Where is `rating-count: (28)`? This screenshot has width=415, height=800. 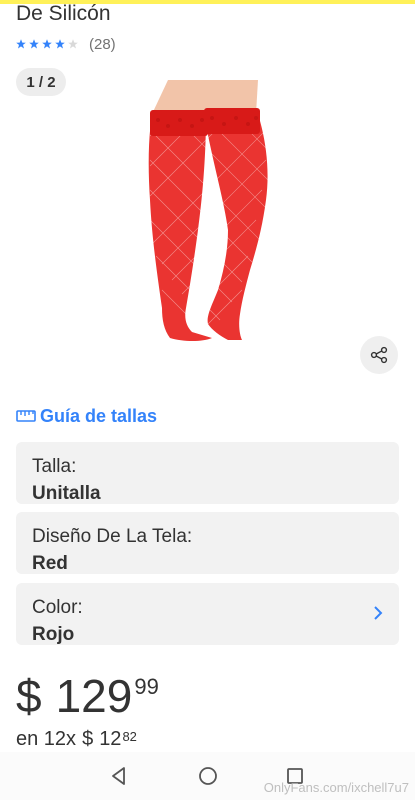
rating-count: (28) is located at coordinates (102, 44).